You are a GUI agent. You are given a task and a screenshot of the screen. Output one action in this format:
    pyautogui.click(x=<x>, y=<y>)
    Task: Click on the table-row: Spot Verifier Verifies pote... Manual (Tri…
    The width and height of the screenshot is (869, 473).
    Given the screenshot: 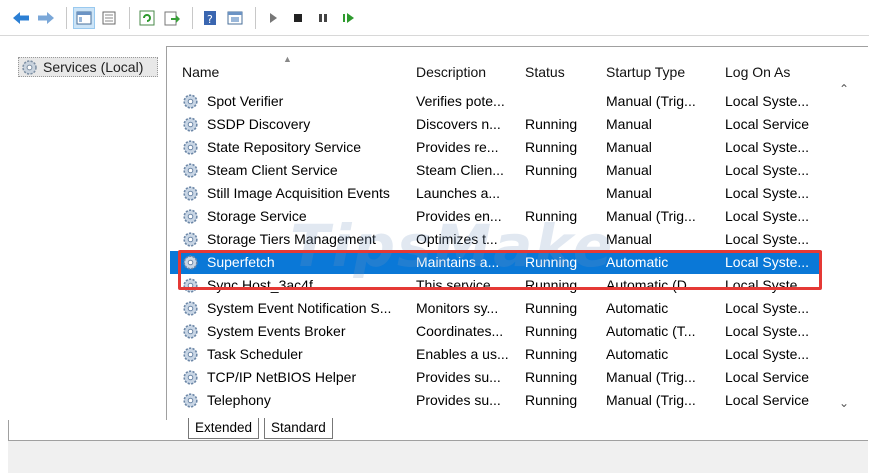 What is the action you would take?
    pyautogui.click(x=496, y=101)
    